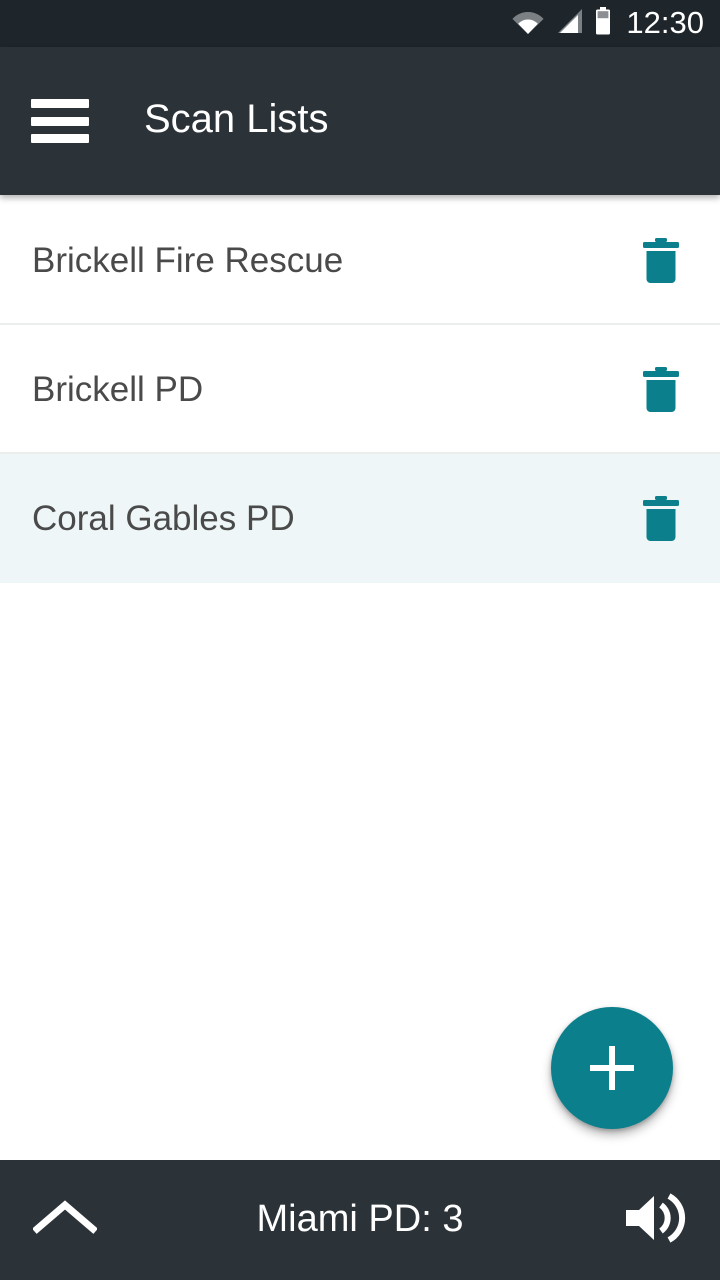 The height and width of the screenshot is (1280, 720). Describe the element at coordinates (163, 518) in the screenshot. I see `list-item-label: Coral Gables PD` at that location.